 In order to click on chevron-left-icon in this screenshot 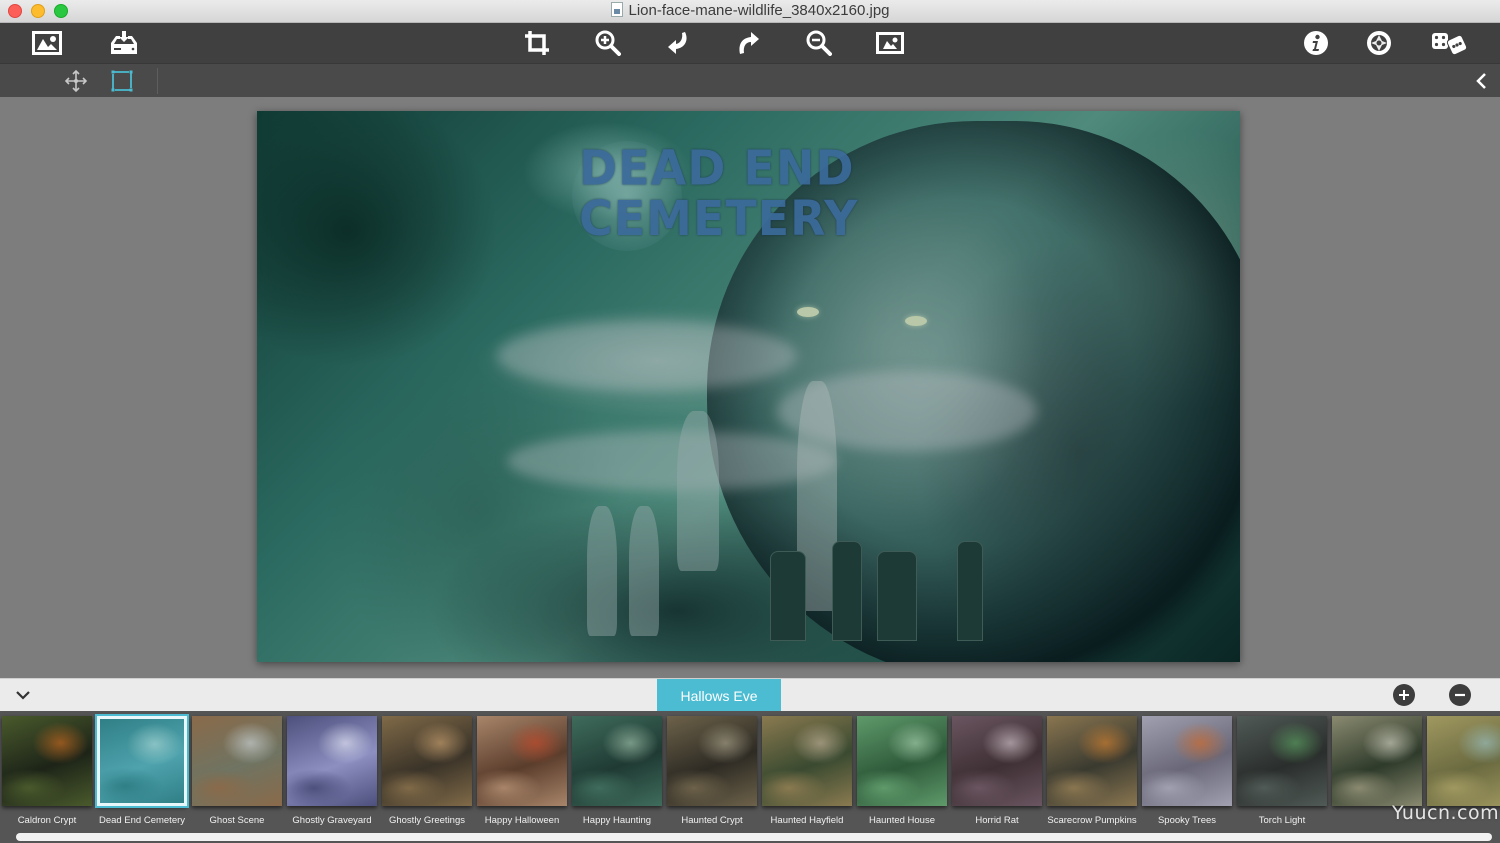, I will do `click(1481, 81)`.